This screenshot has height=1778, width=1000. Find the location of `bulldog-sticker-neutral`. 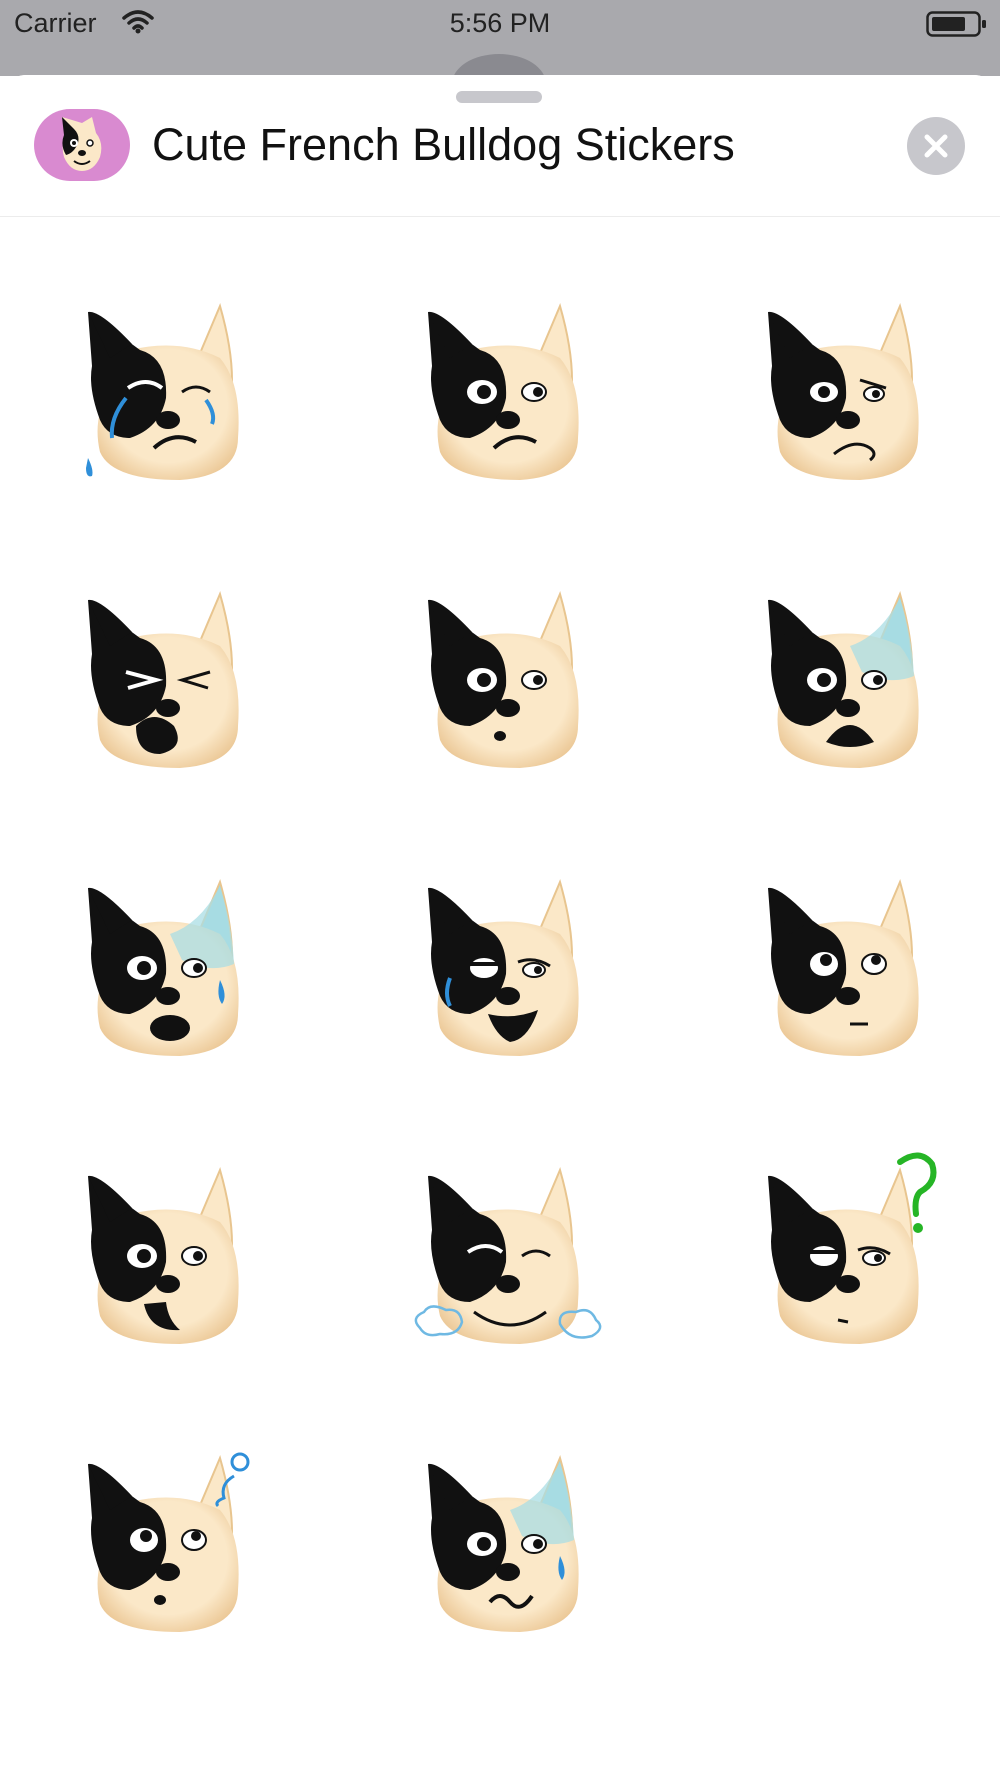

bulldog-sticker-neutral is located at coordinates (850, 964).